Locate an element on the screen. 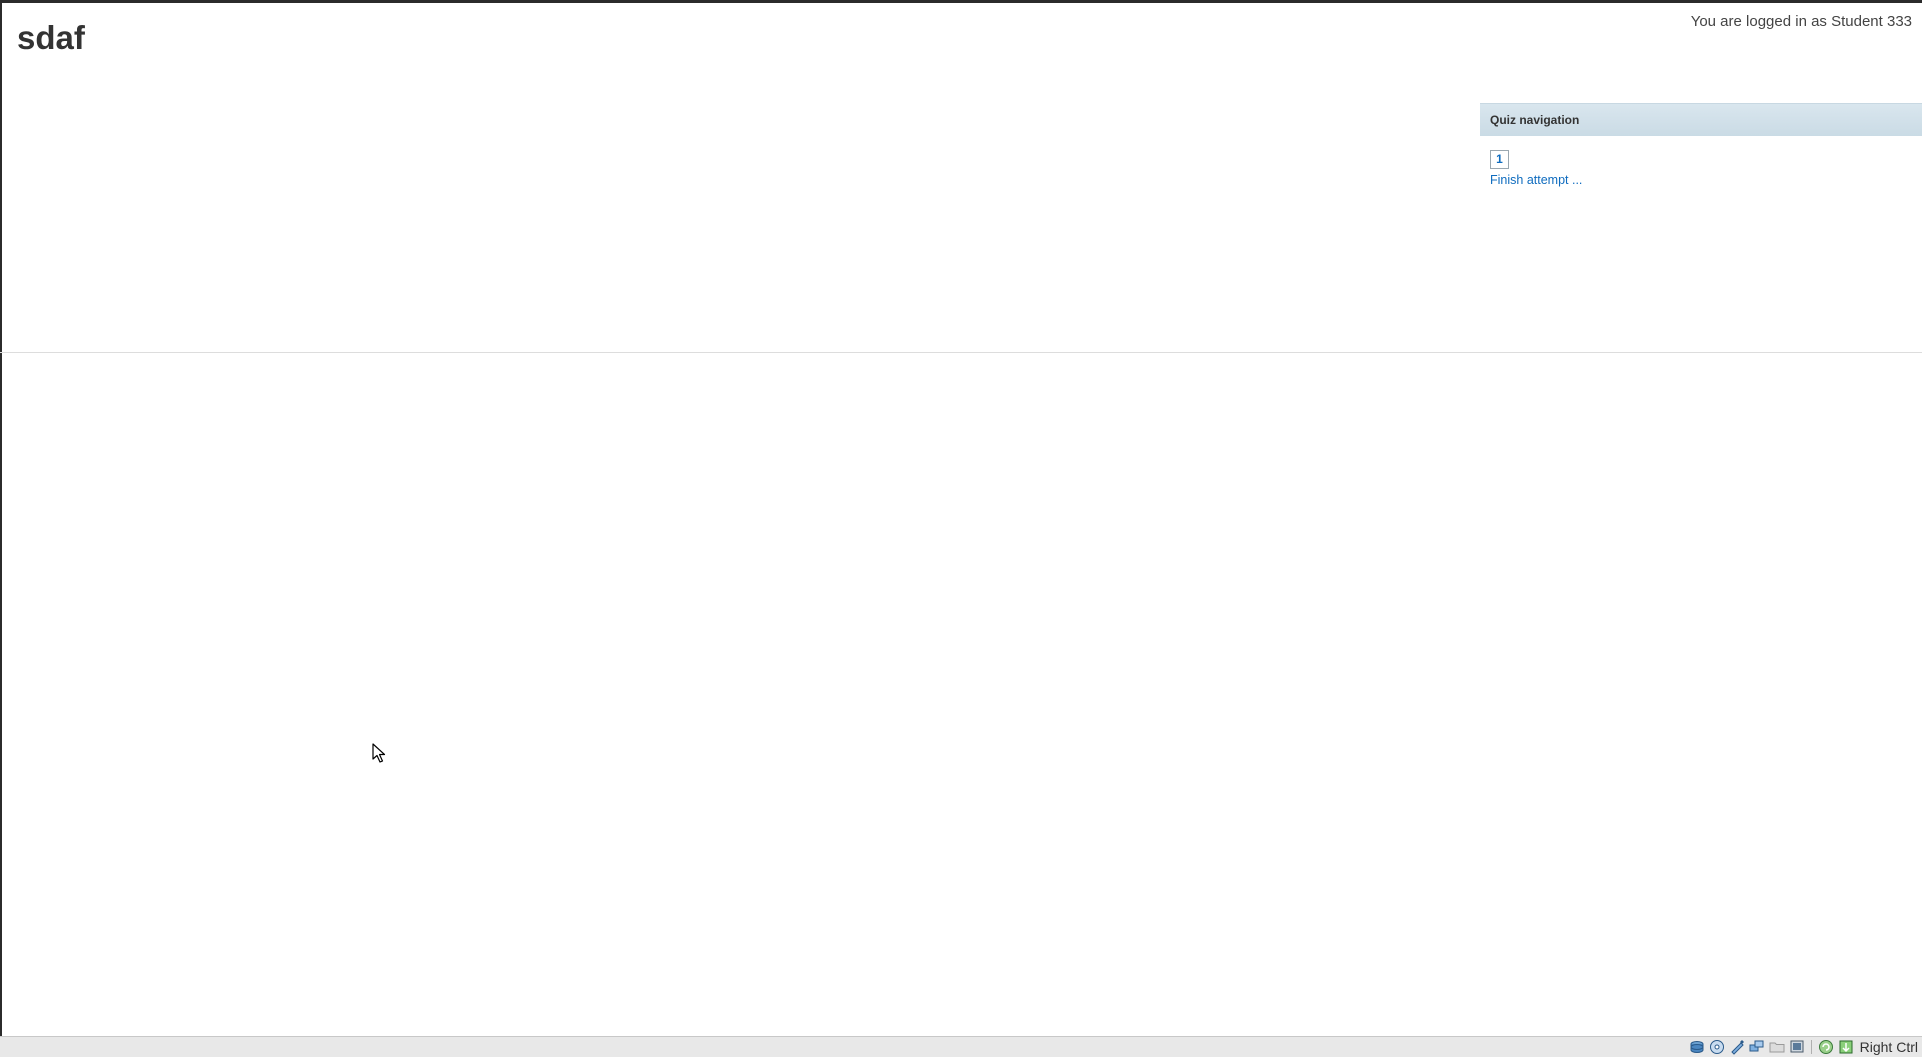 This screenshot has height=1057, width=1922. quiz-navigation-title: Quiz navigation is located at coordinates (1535, 120).